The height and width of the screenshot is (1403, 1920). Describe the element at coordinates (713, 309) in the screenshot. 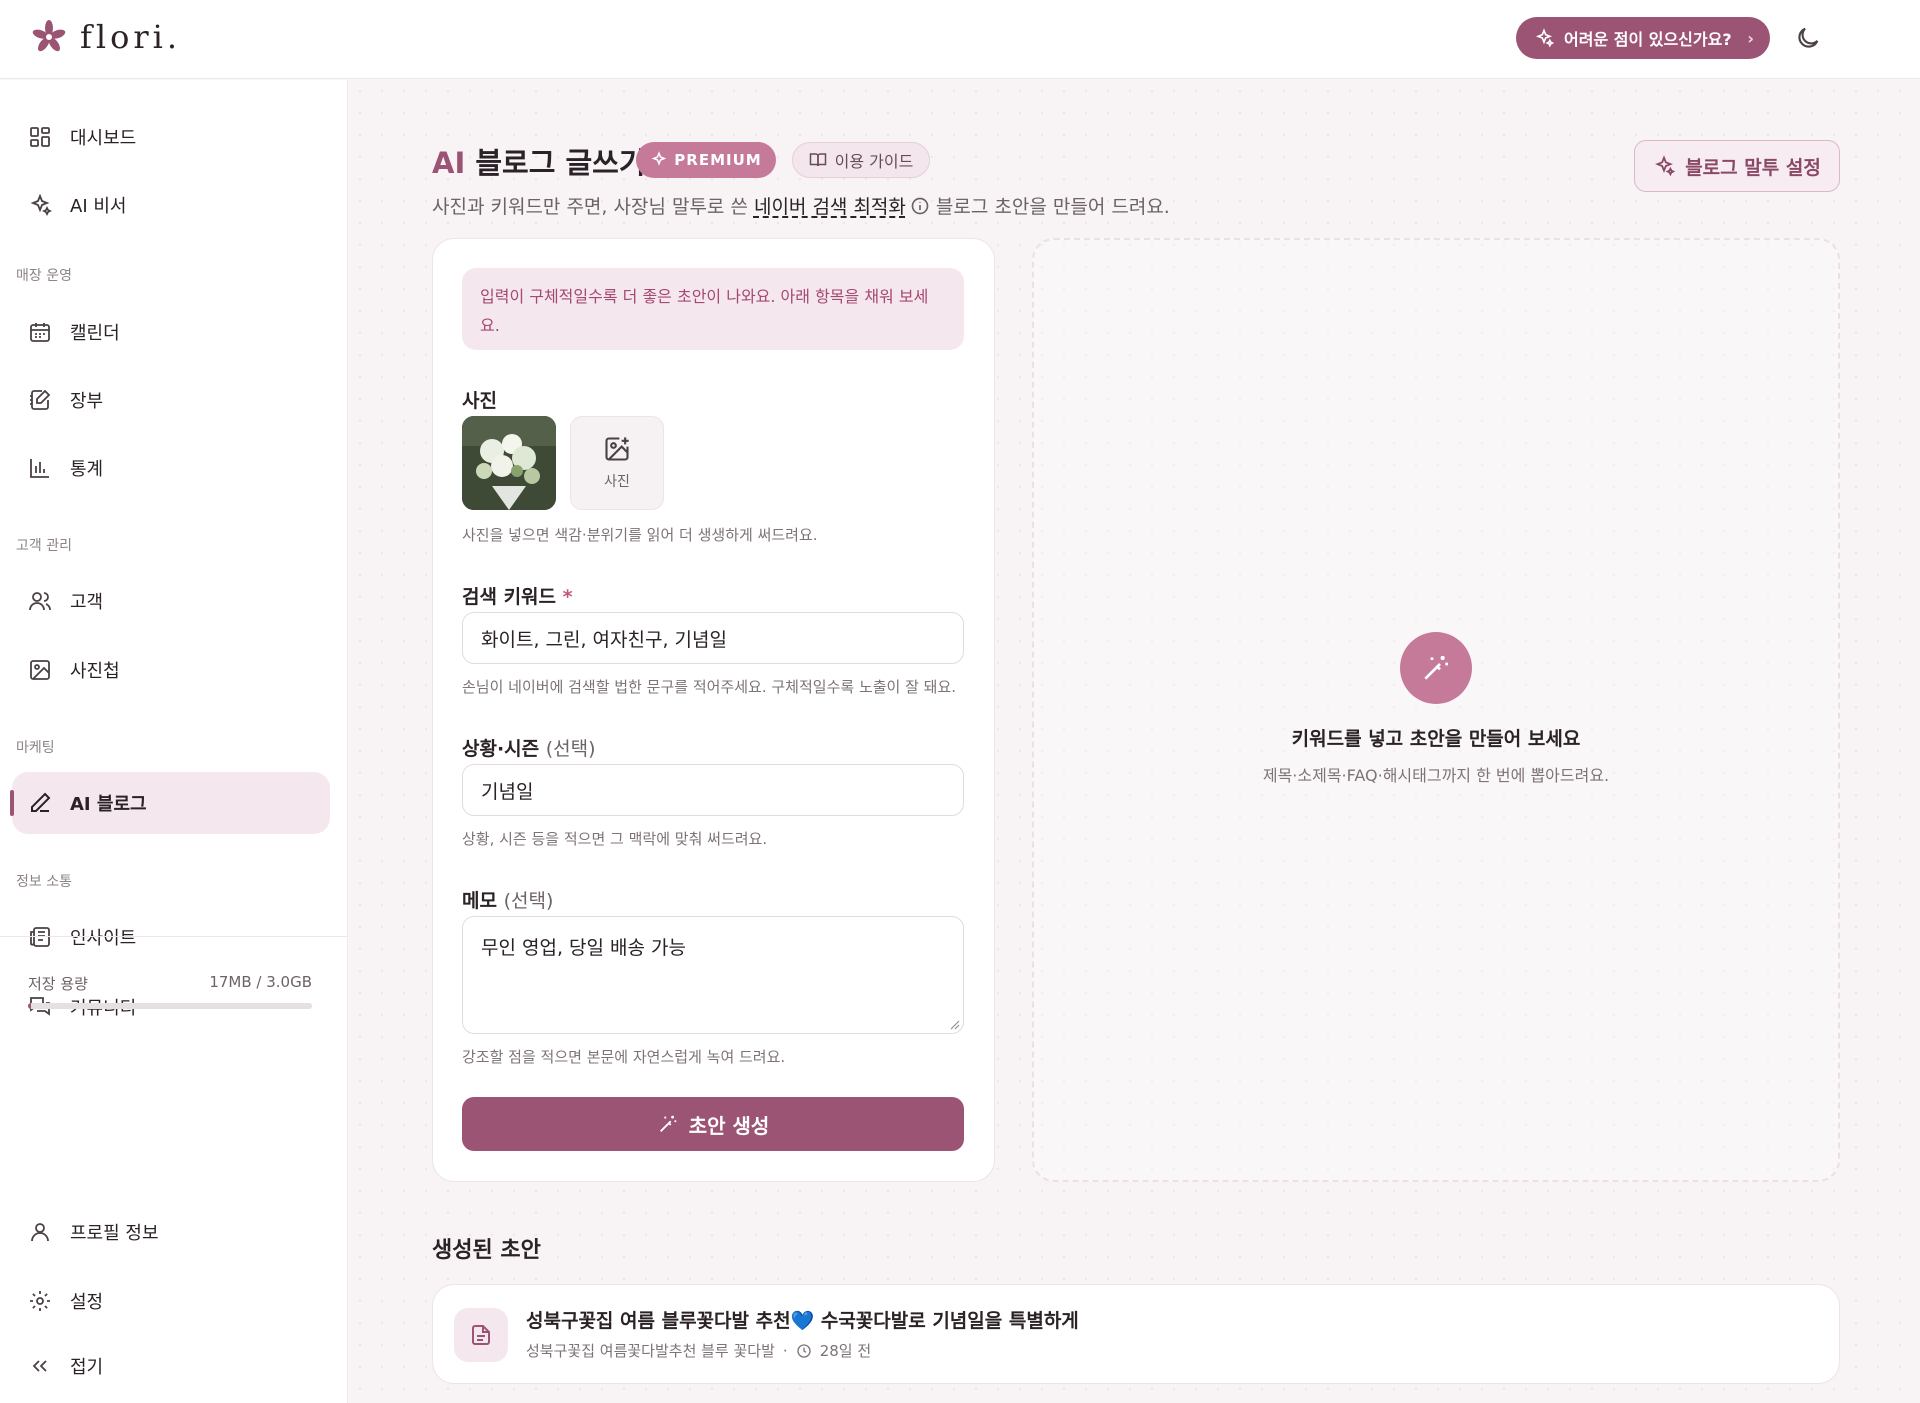

I see `input-tip-notice: 입력이 구체적일수록 더 좋은 초안이 나와요. 아래 항목을 채워 보세요.` at that location.